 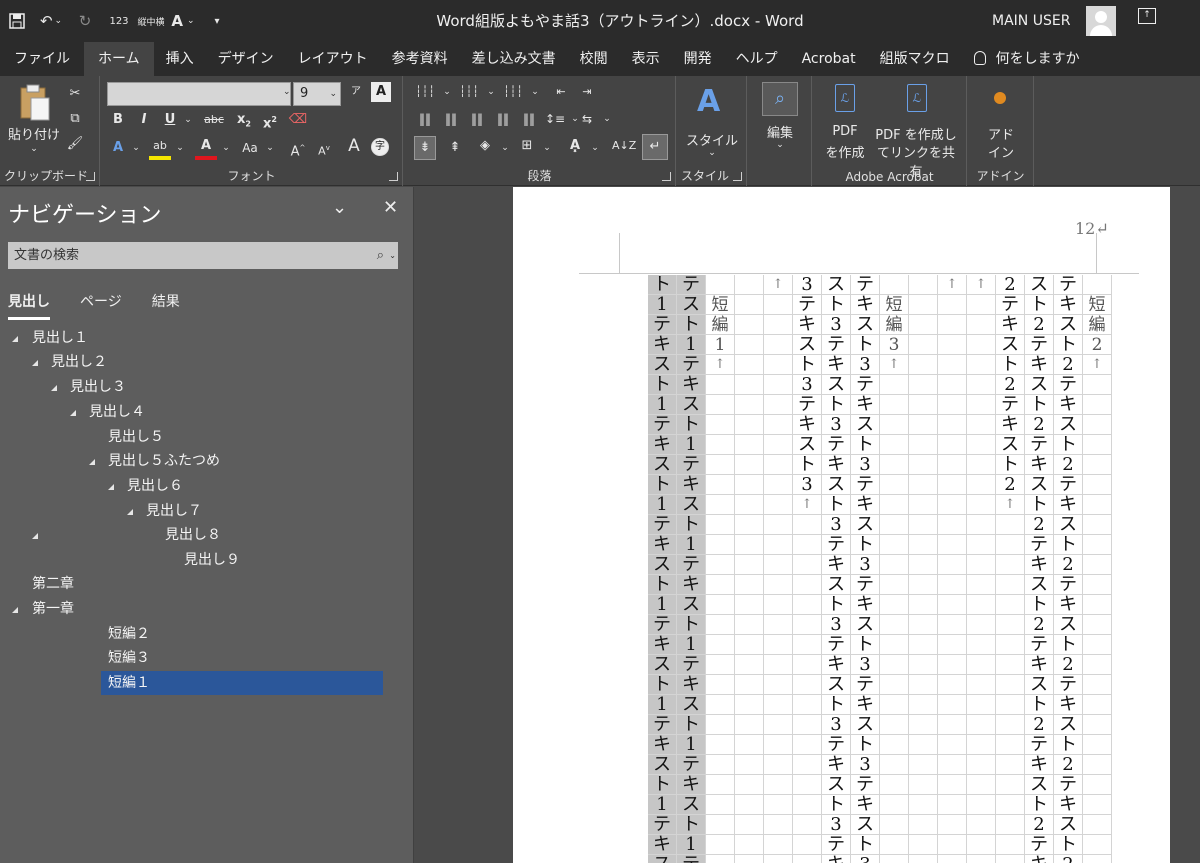 I want to click on character-shading-icon: A, so click(x=354, y=146).